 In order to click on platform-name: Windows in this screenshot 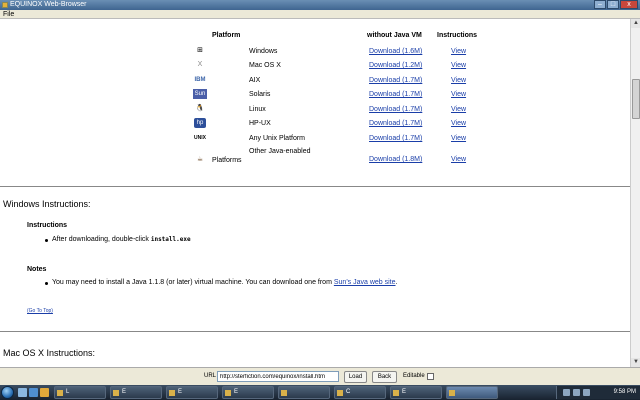, I will do `click(263, 51)`.